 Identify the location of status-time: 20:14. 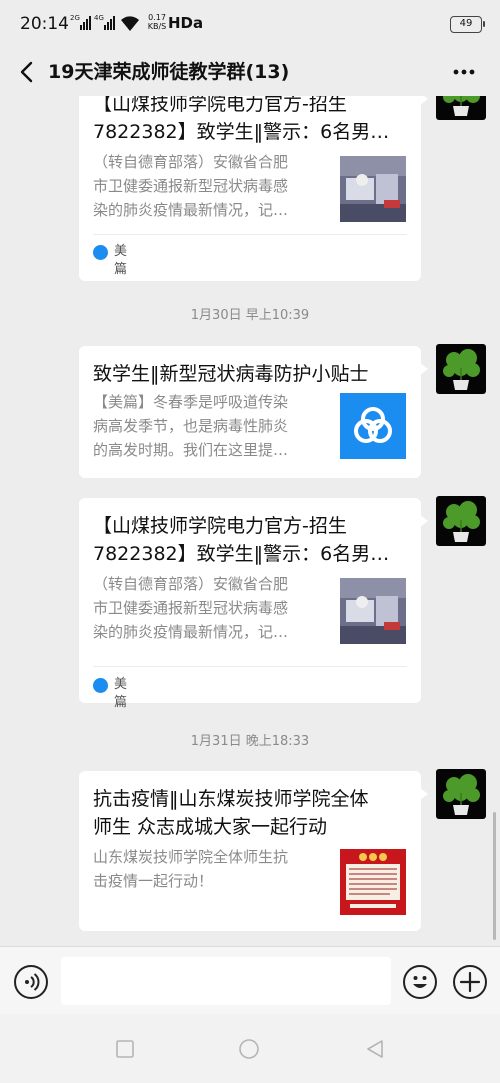
(44, 24).